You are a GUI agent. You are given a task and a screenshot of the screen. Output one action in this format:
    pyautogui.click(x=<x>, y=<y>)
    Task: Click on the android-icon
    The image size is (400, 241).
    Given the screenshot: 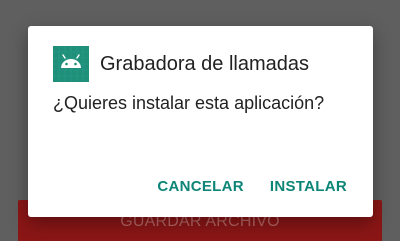 What is the action you would take?
    pyautogui.click(x=71, y=64)
    